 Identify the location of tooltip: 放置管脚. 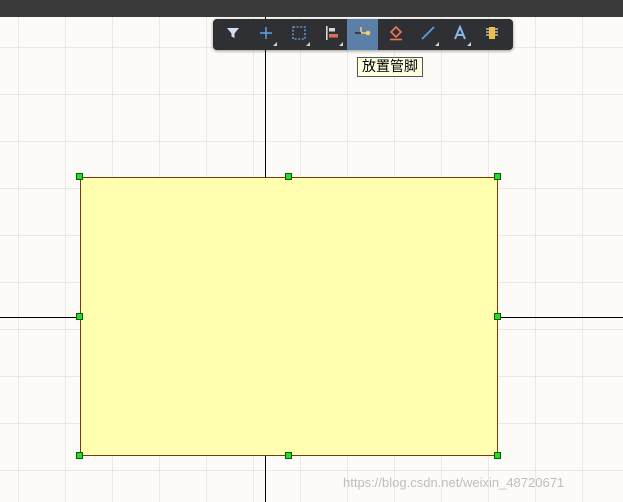
(390, 67).